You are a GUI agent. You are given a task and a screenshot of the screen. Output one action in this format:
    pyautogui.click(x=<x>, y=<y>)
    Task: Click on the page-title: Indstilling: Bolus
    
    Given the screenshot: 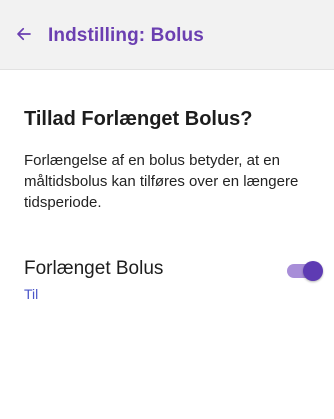 What is the action you would take?
    pyautogui.click(x=126, y=35)
    